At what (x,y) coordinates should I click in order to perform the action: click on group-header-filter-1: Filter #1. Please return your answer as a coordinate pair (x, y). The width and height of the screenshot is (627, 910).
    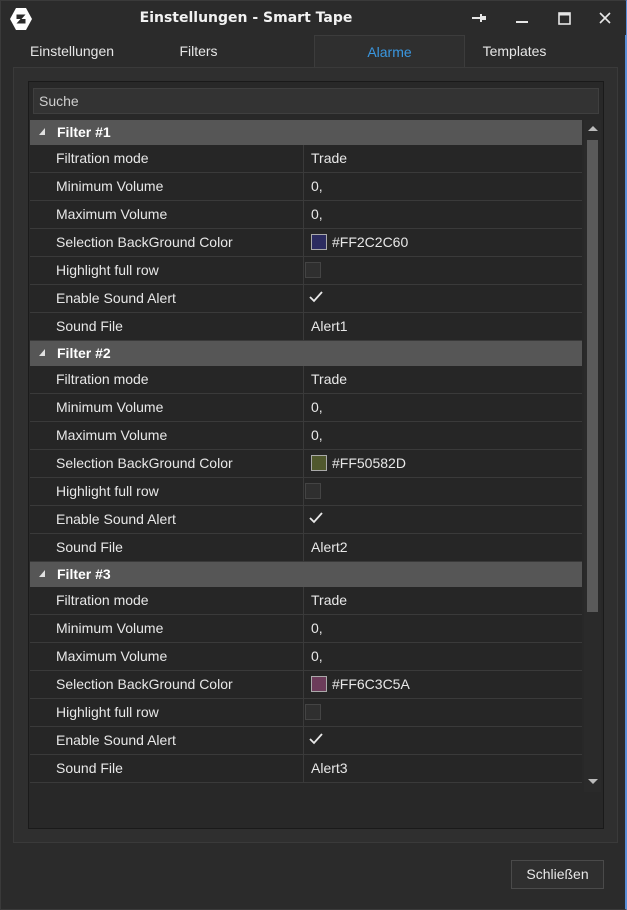
    Looking at the image, I should click on (306, 132).